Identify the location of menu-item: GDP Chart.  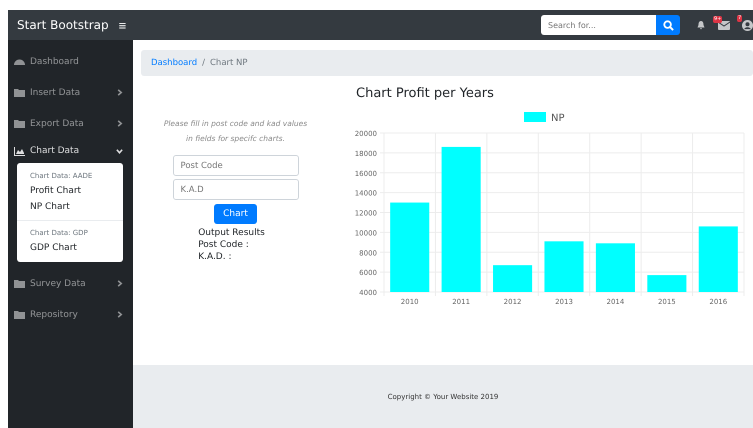
(70, 248).